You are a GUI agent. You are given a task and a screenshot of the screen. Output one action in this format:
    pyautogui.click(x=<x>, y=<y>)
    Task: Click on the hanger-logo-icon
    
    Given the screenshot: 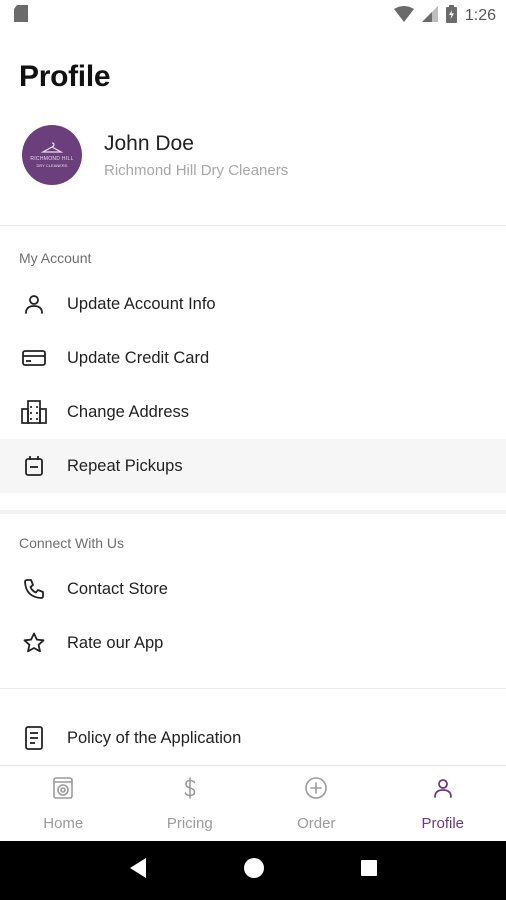 What is the action you would take?
    pyautogui.click(x=52, y=147)
    